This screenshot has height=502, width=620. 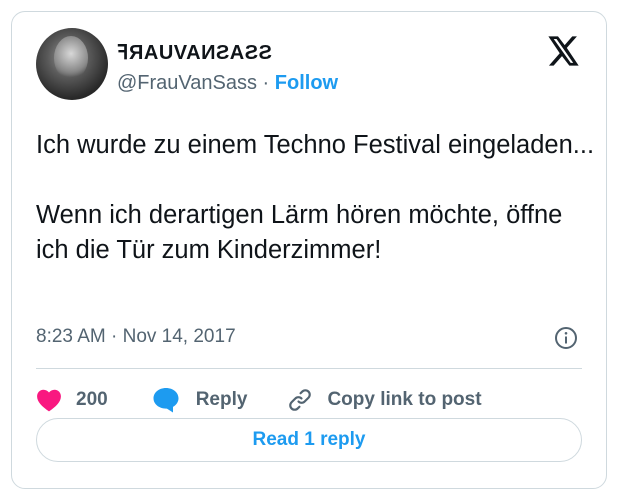 I want to click on tweet-time: 8:23 AM, so click(x=71, y=336).